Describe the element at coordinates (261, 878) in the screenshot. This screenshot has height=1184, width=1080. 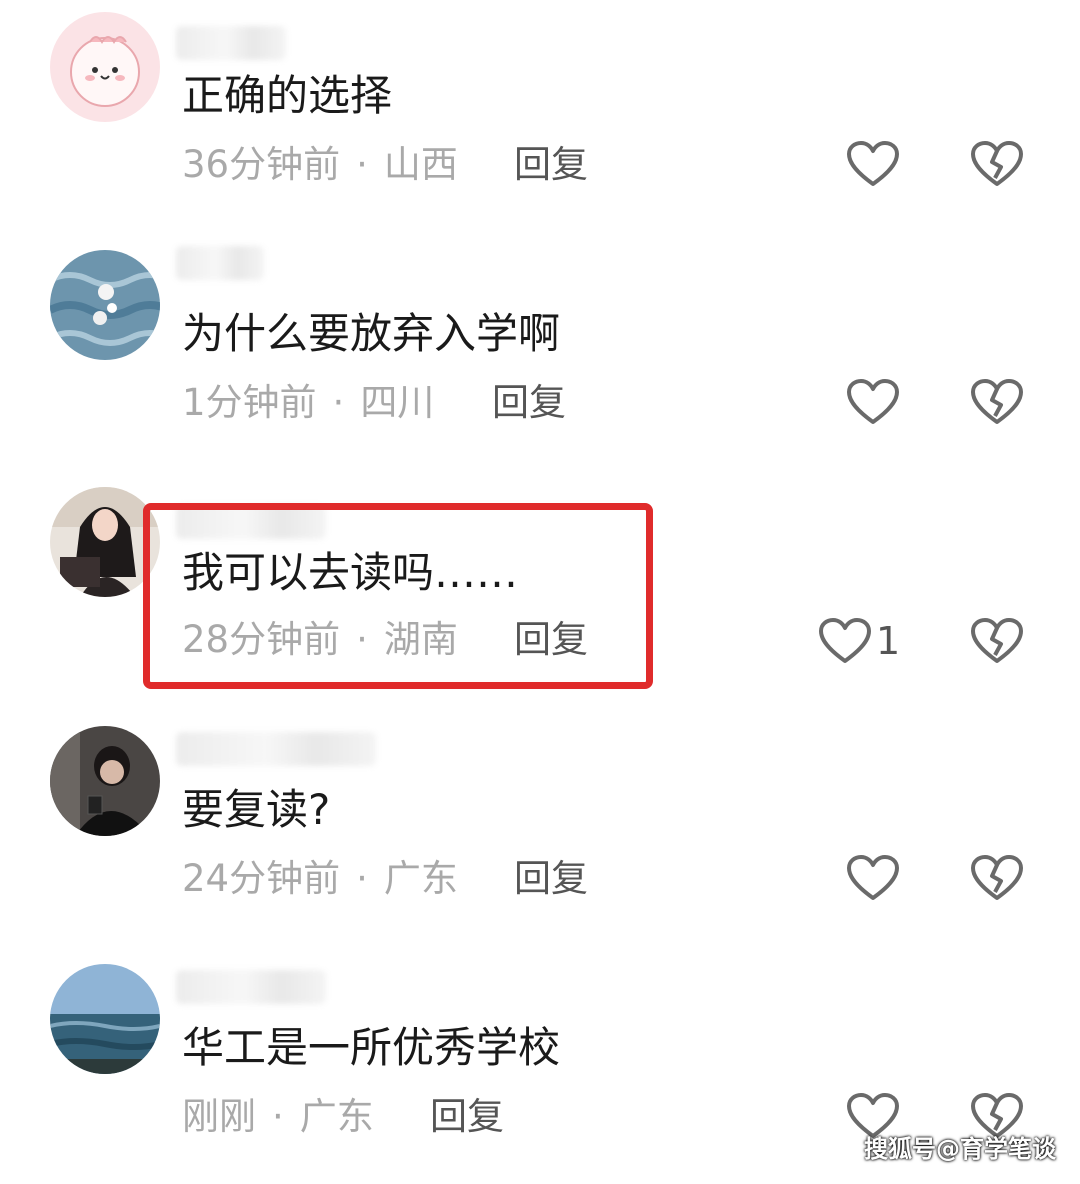
I see `comment-time: 24分钟前` at that location.